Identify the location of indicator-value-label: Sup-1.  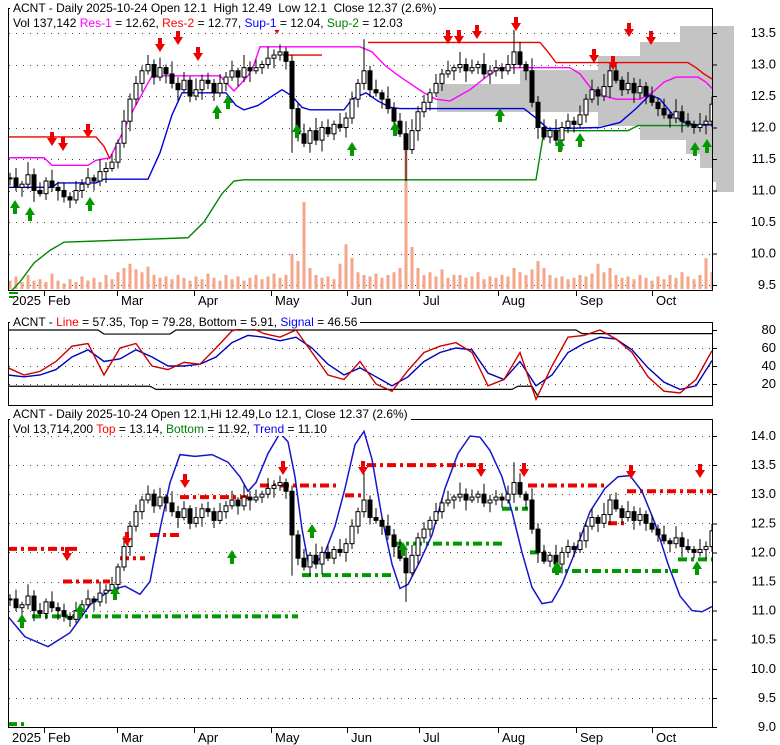
(260, 23).